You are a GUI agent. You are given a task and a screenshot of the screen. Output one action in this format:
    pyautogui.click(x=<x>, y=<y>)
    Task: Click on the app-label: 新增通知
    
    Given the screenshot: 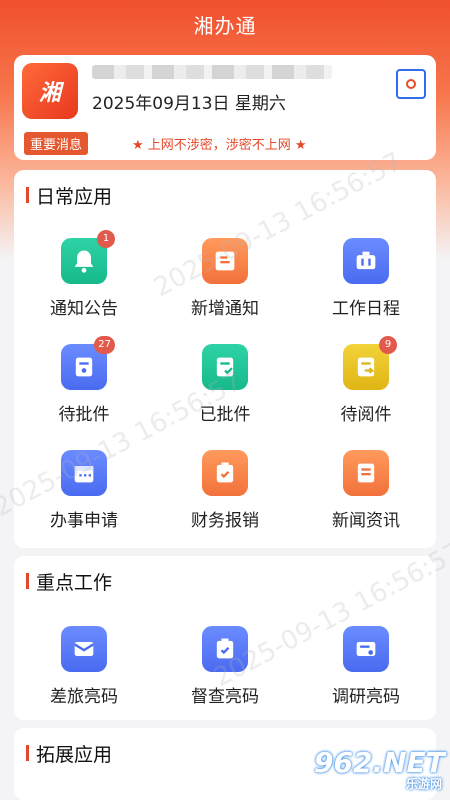 What is the action you would take?
    pyautogui.click(x=225, y=309)
    